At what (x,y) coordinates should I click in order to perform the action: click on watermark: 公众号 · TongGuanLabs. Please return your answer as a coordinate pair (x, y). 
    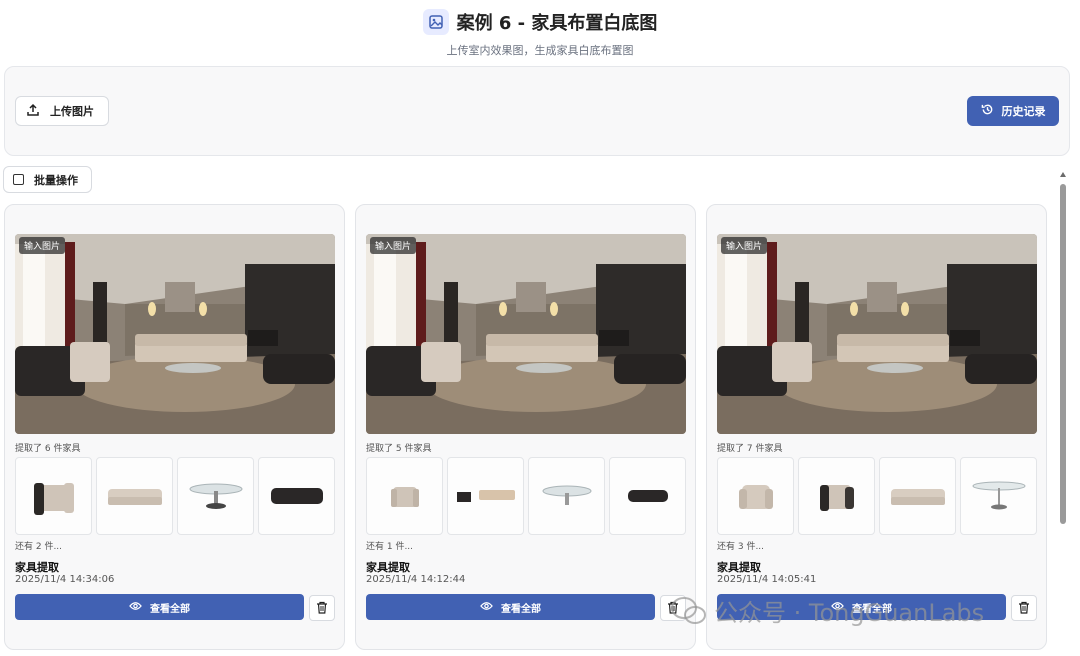
    Looking at the image, I should click on (827, 610).